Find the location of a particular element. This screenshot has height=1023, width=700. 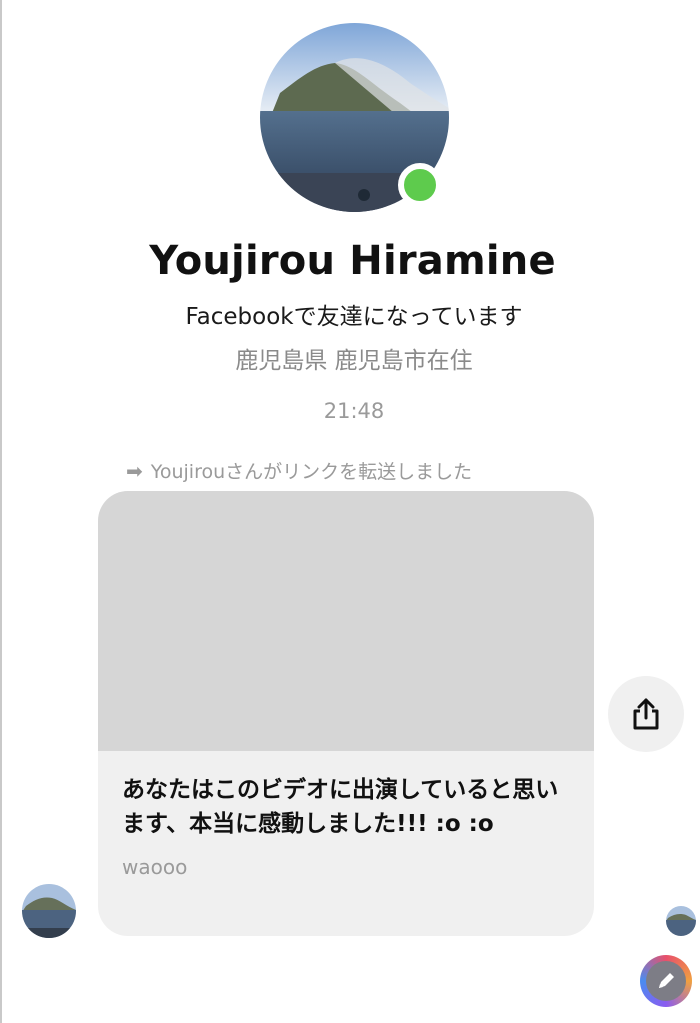

location-text: 鹿児島県 鹿児島市在住 is located at coordinates (354, 361).